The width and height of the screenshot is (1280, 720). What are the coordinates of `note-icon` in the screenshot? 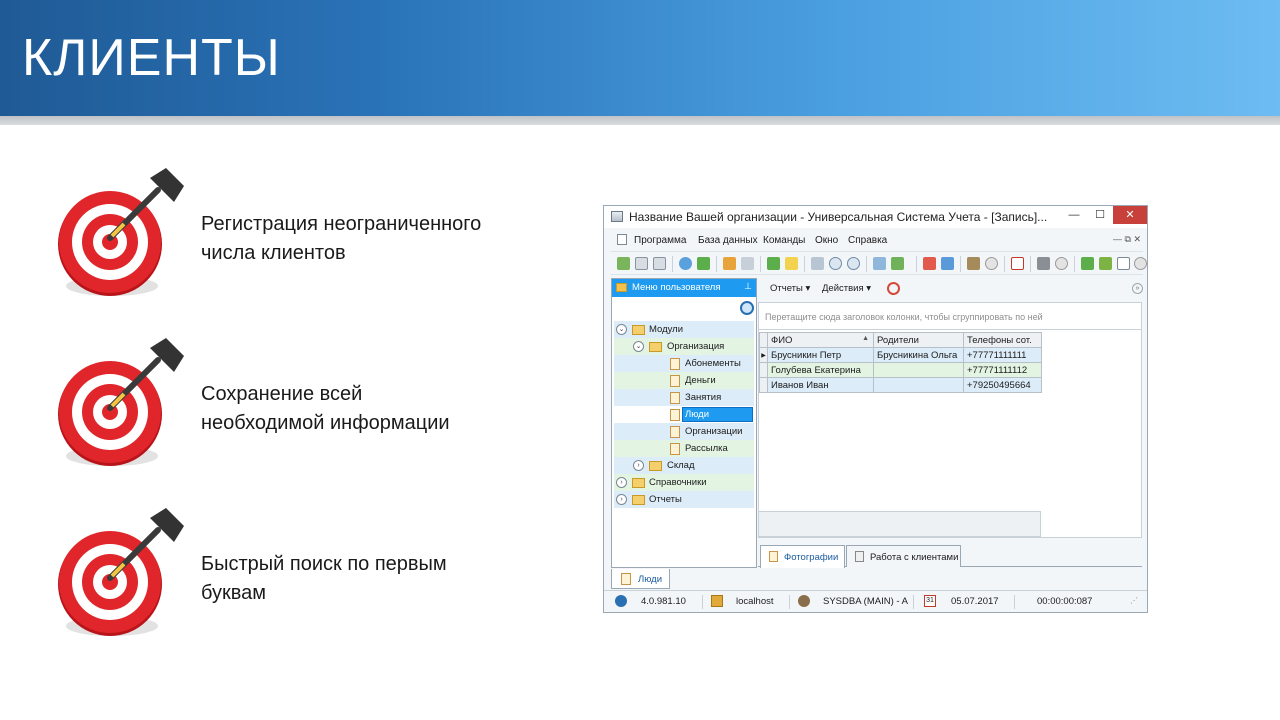 It's located at (791, 263).